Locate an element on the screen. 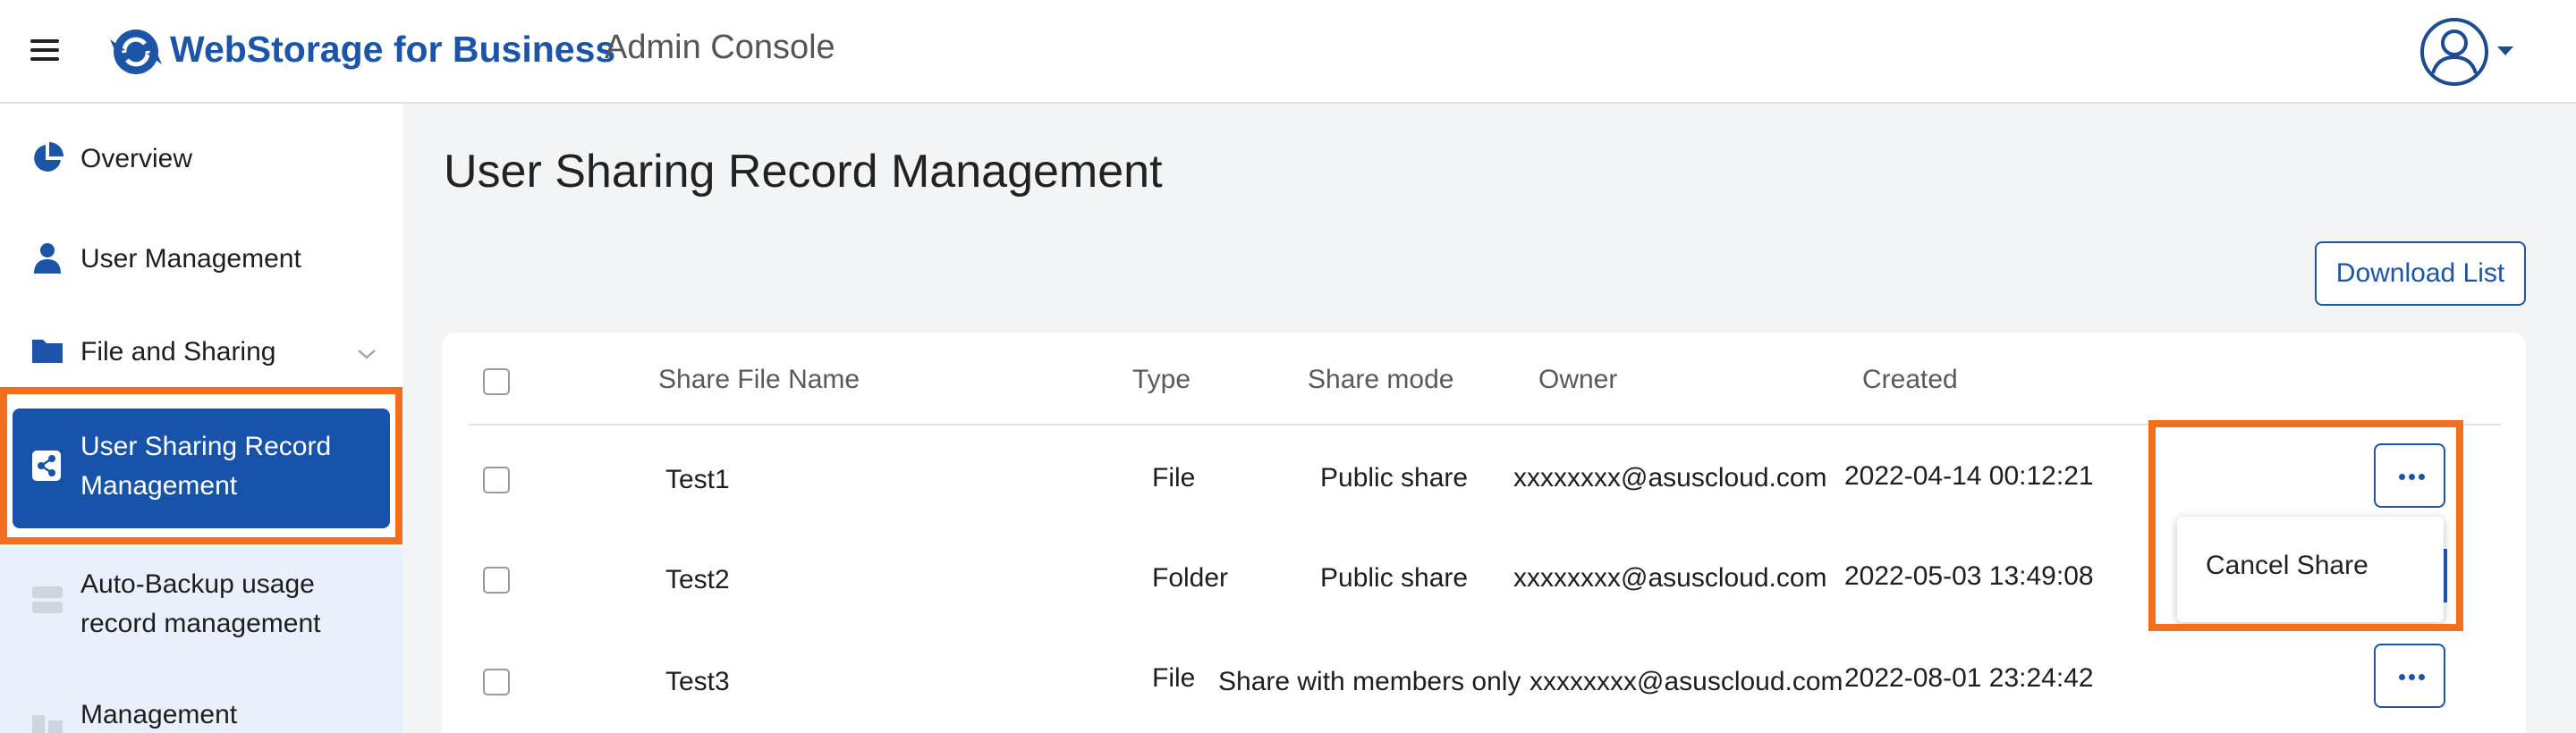 Image resolution: width=2576 pixels, height=733 pixels. cell-share-mode: Share with members only is located at coordinates (1369, 681).